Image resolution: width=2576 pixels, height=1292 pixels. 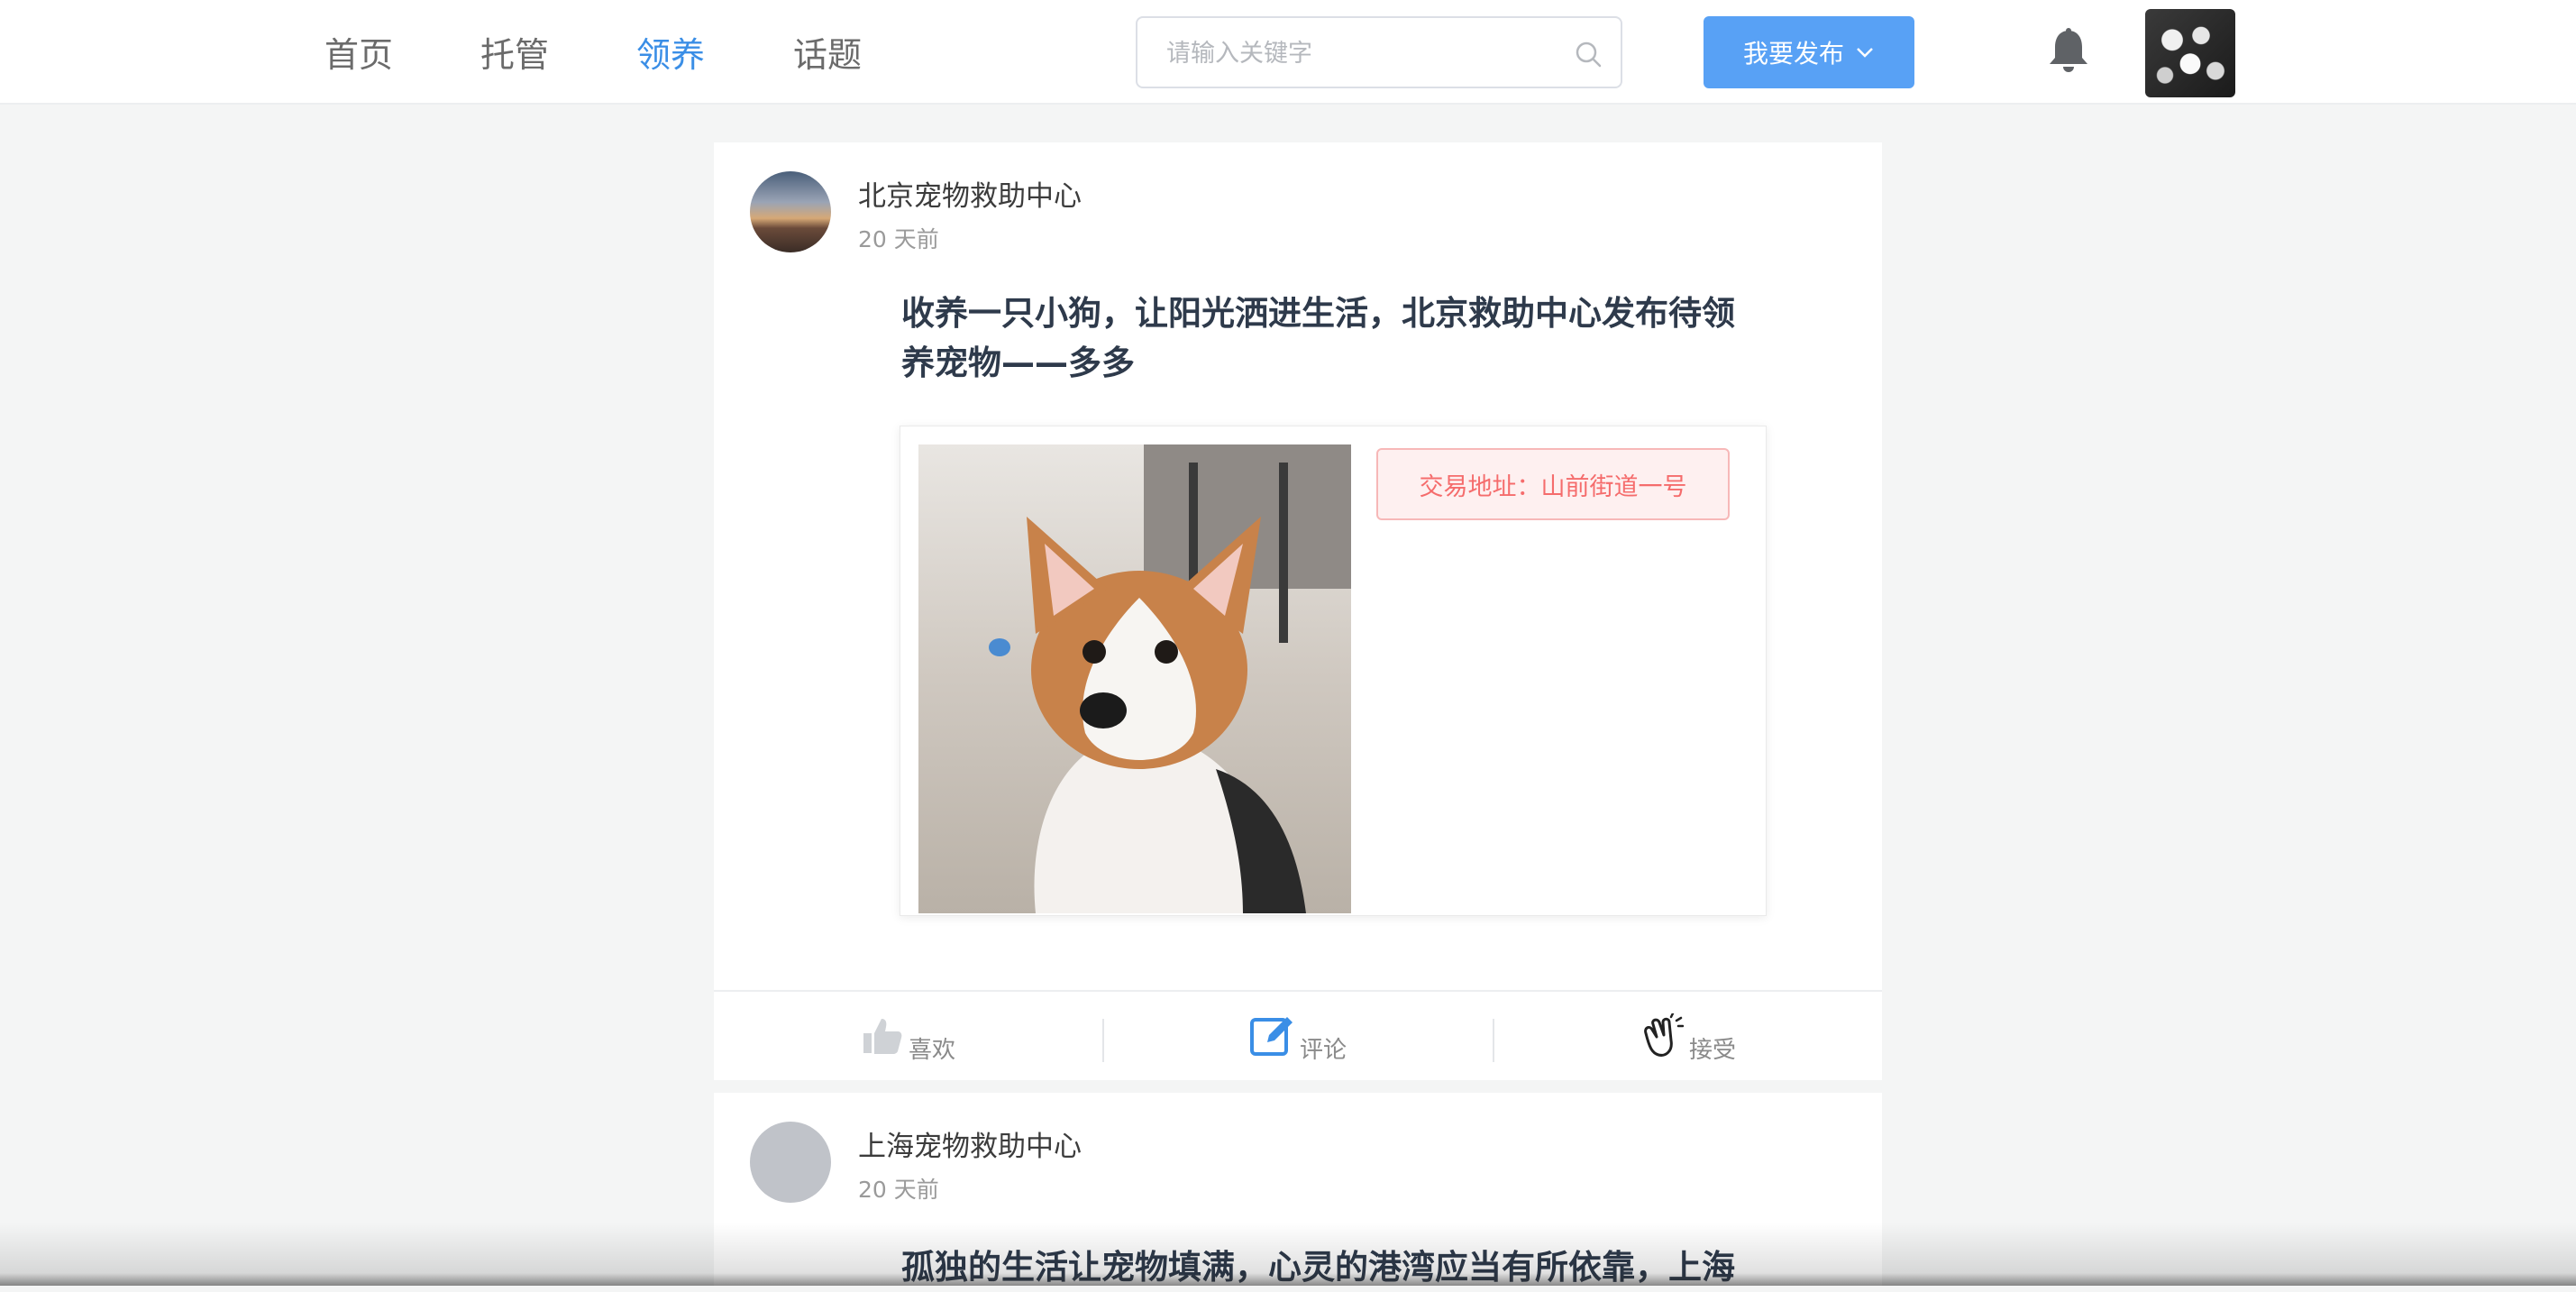 What do you see at coordinates (358, 52) in the screenshot?
I see `nav-home: 首页` at bounding box center [358, 52].